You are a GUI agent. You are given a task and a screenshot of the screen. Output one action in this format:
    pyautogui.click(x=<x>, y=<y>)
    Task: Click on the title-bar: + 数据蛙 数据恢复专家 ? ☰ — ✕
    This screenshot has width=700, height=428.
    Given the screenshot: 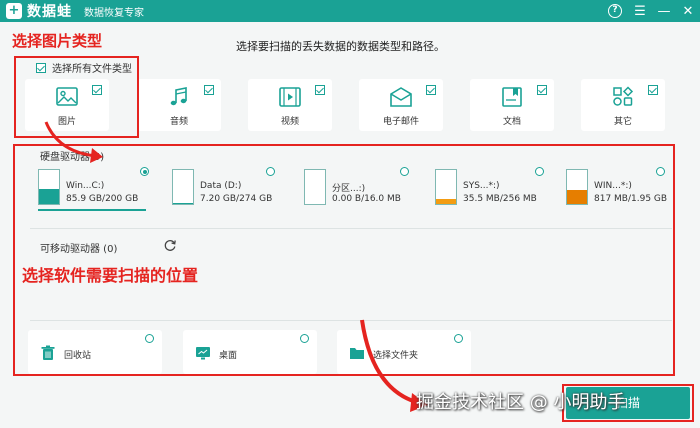 What is the action you would take?
    pyautogui.click(x=350, y=11)
    